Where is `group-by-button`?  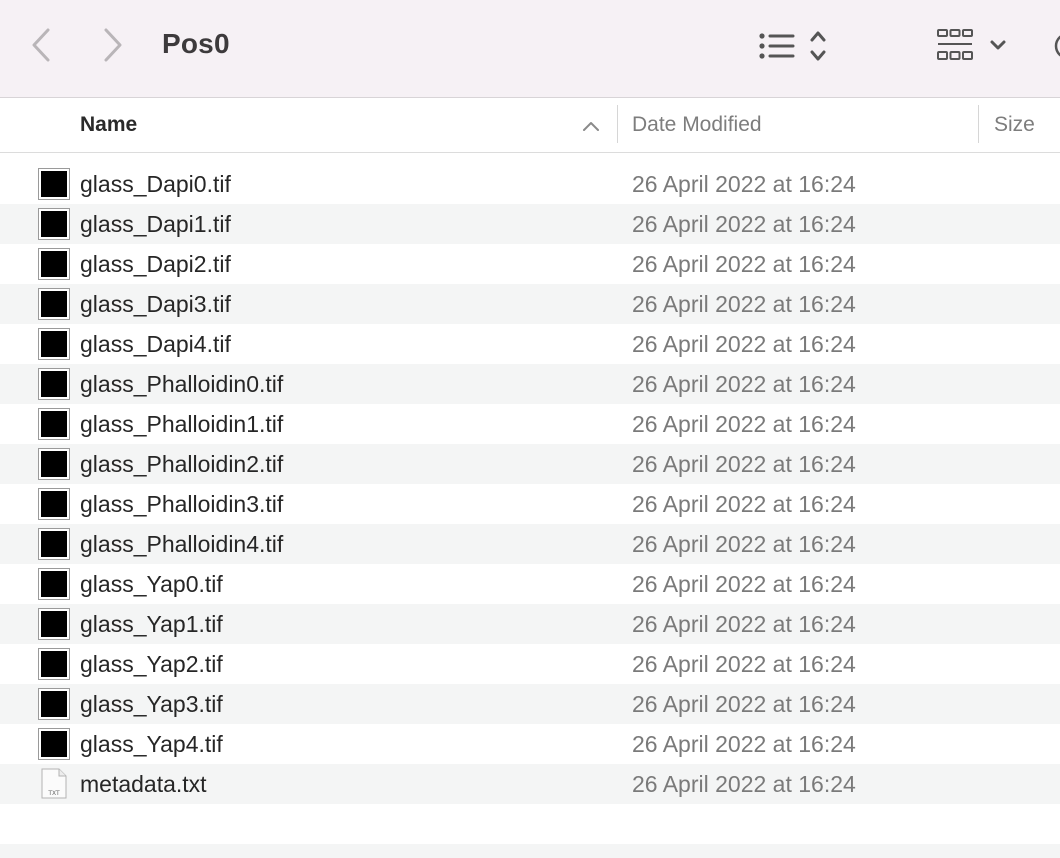 group-by-button is located at coordinates (974, 46).